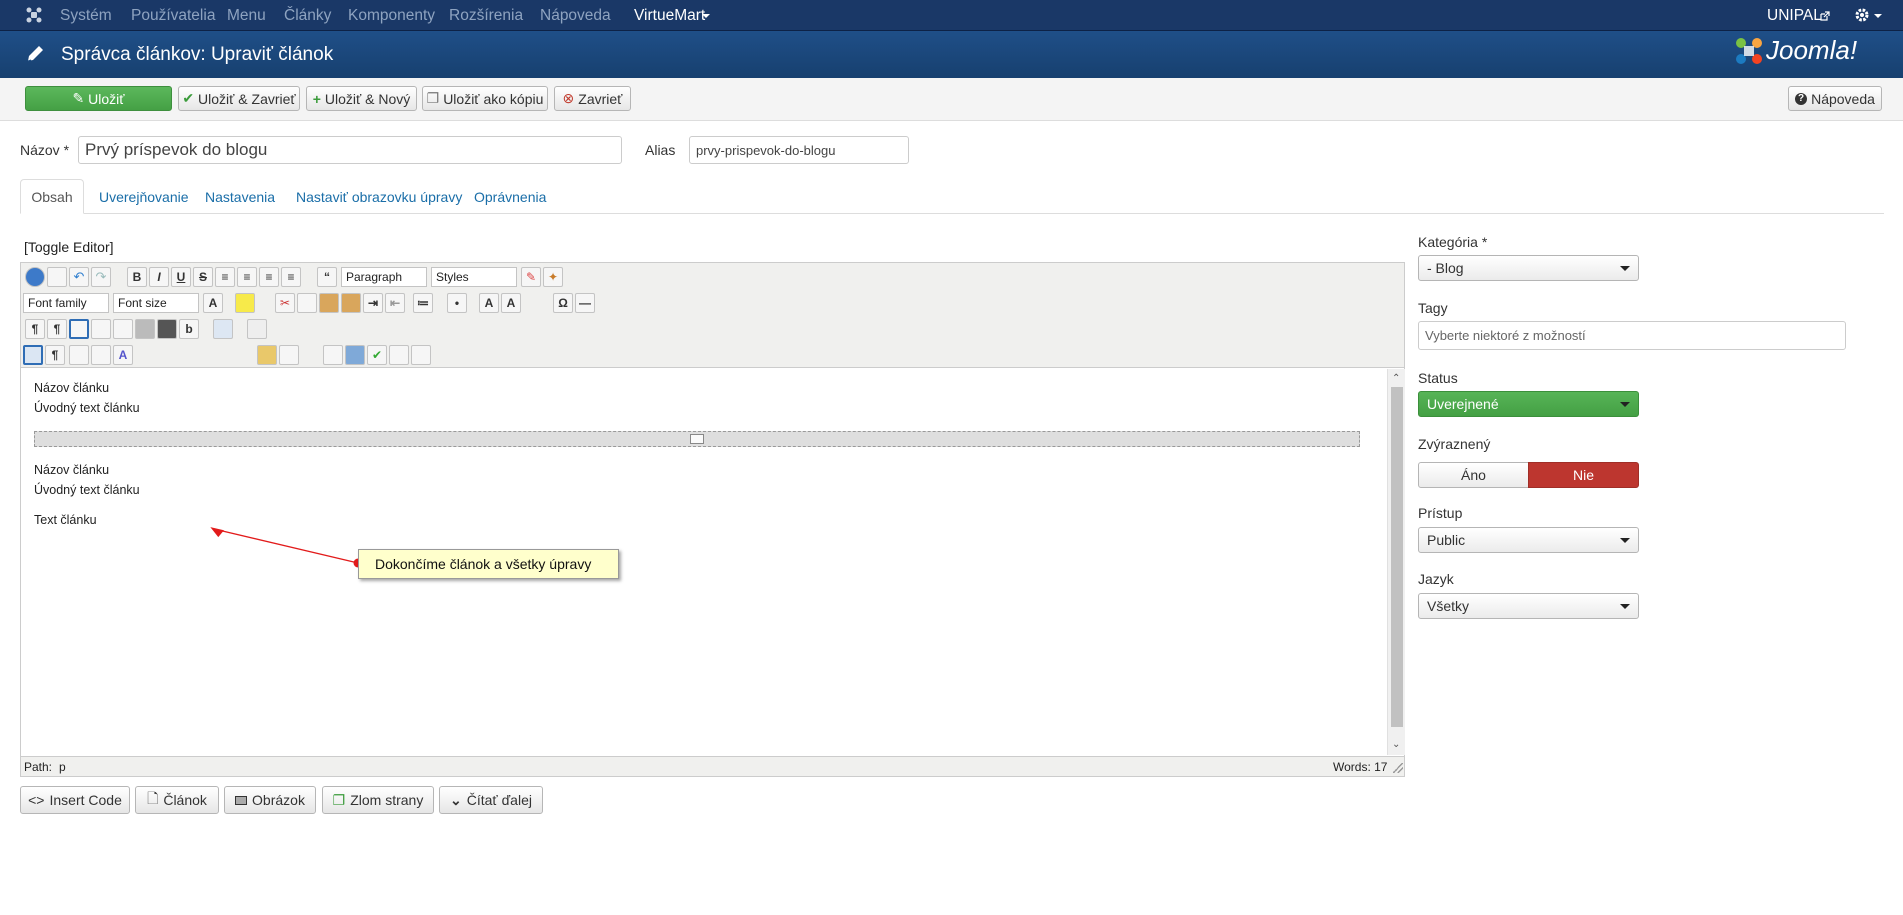 The image size is (1903, 915). What do you see at coordinates (423, 303) in the screenshot?
I see `numbered-list-icon: ≔` at bounding box center [423, 303].